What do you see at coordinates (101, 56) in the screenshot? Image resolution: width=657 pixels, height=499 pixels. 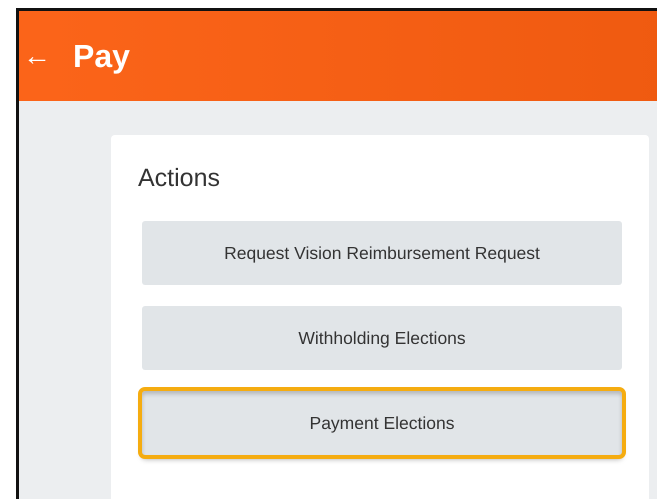 I see `page-title: Pay` at bounding box center [101, 56].